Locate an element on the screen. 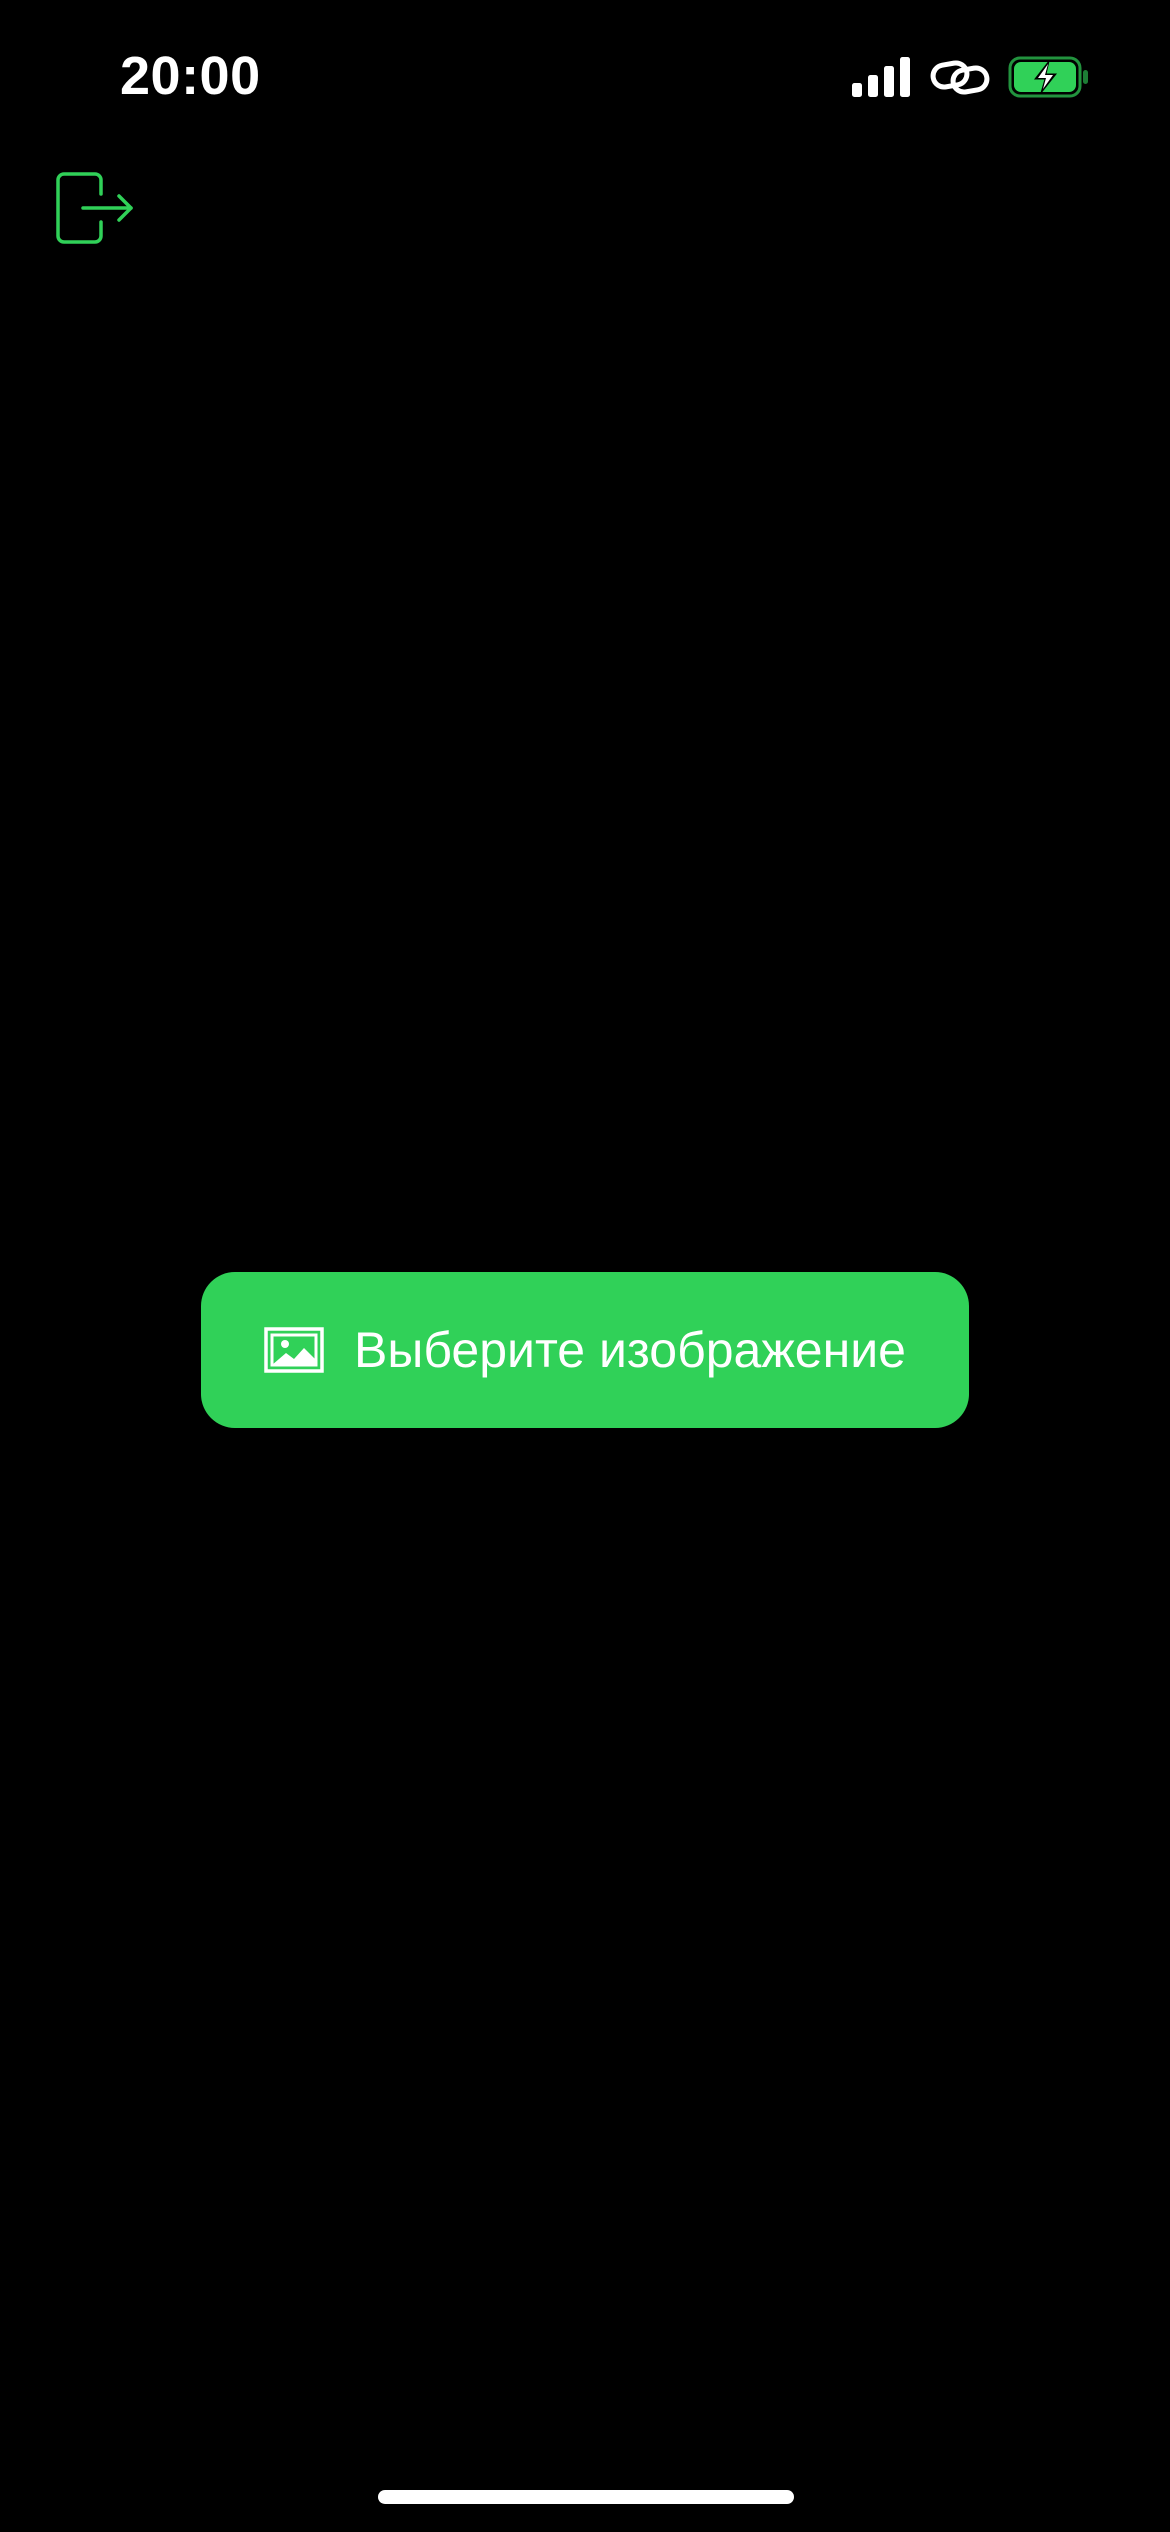 The width and height of the screenshot is (1170, 2532). link-icon is located at coordinates (960, 77).